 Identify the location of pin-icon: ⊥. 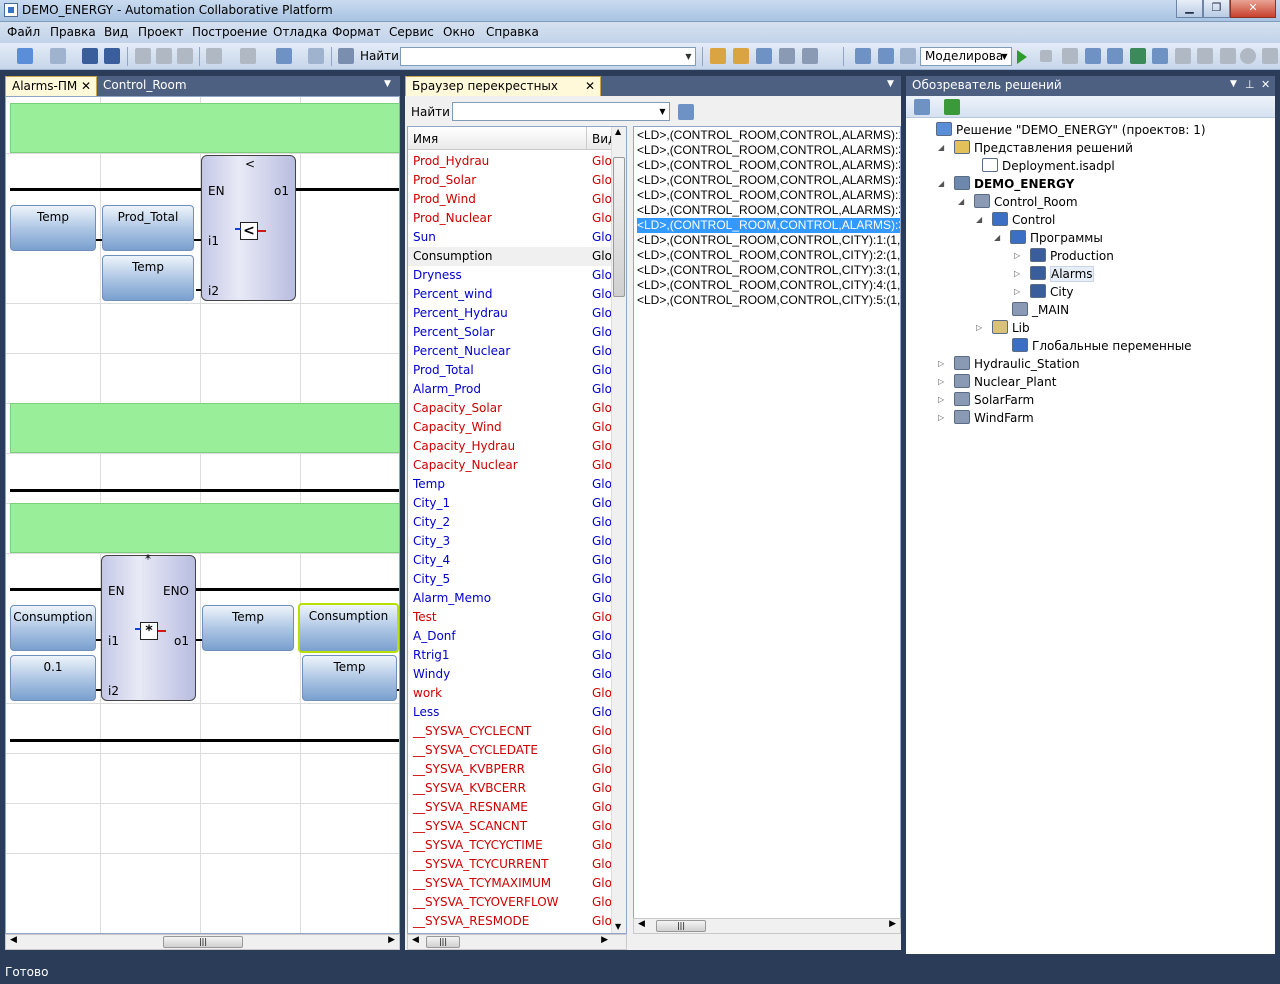
(1250, 84).